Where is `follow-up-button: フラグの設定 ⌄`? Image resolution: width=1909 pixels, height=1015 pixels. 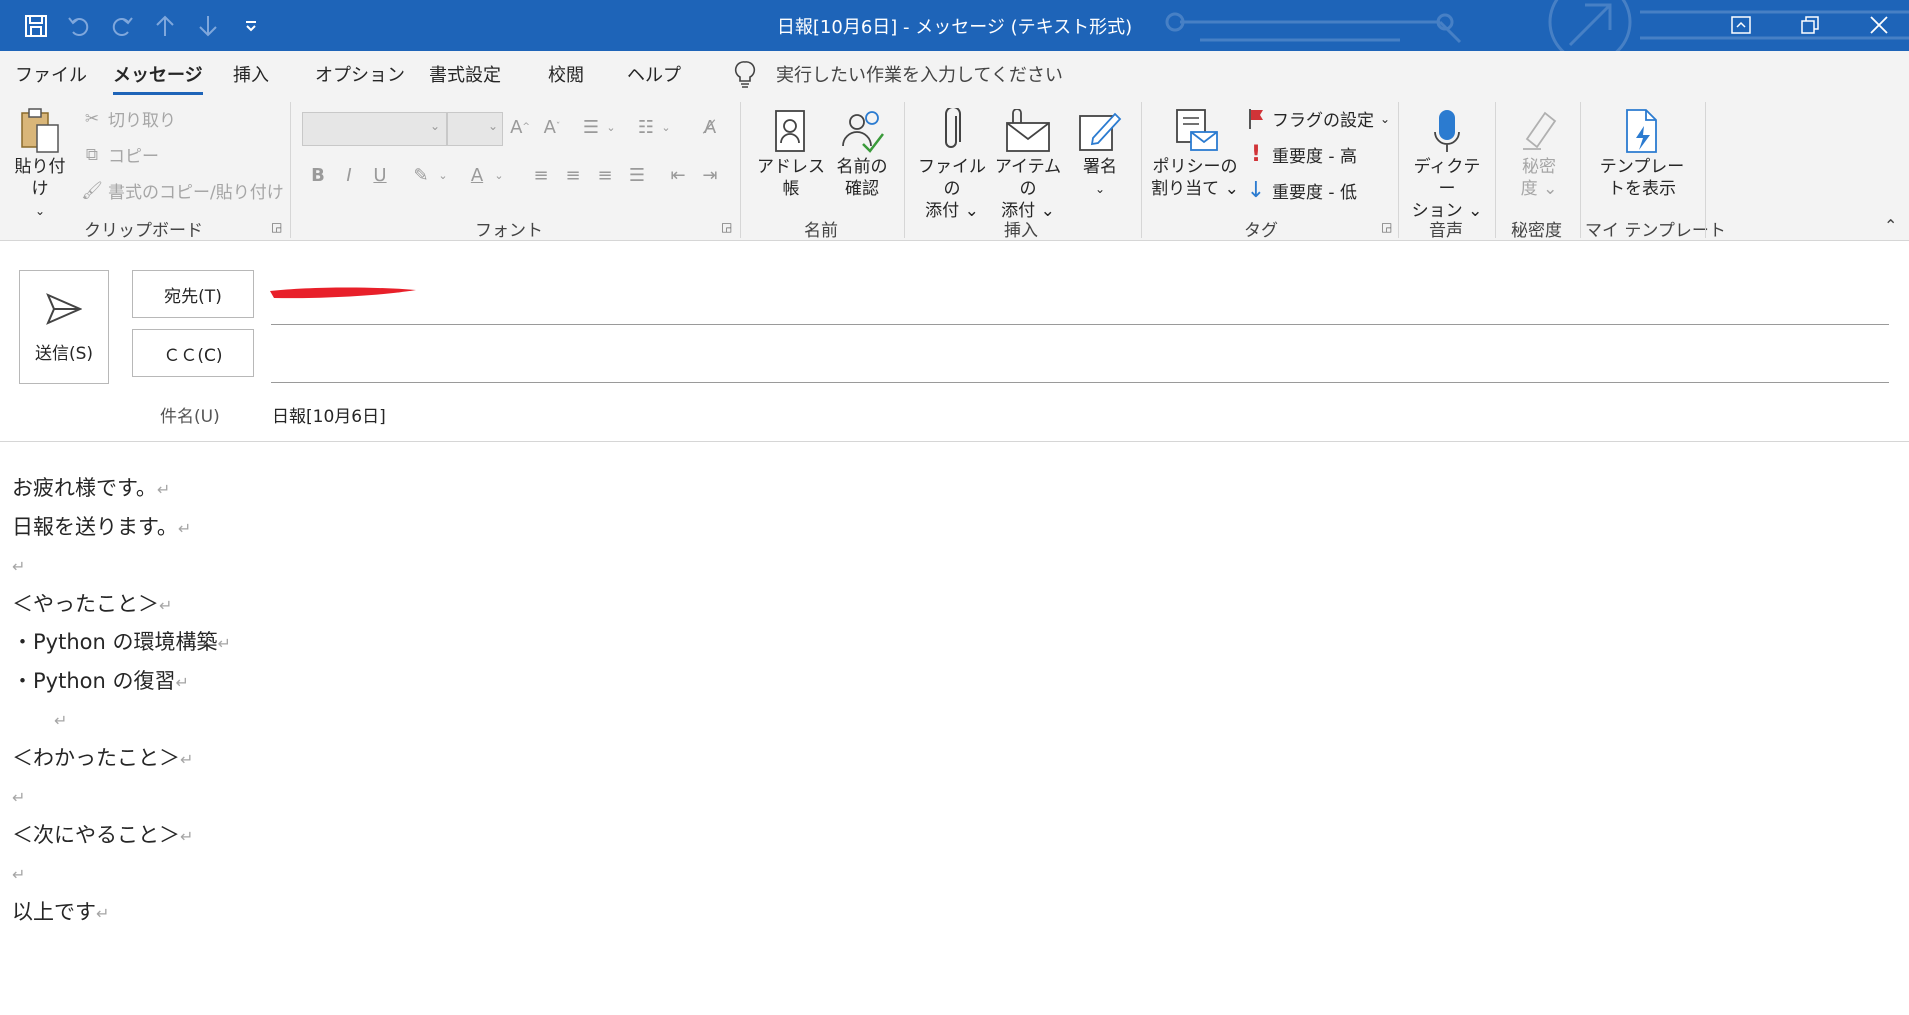 follow-up-button: フラグの設定 ⌄ is located at coordinates (1317, 118).